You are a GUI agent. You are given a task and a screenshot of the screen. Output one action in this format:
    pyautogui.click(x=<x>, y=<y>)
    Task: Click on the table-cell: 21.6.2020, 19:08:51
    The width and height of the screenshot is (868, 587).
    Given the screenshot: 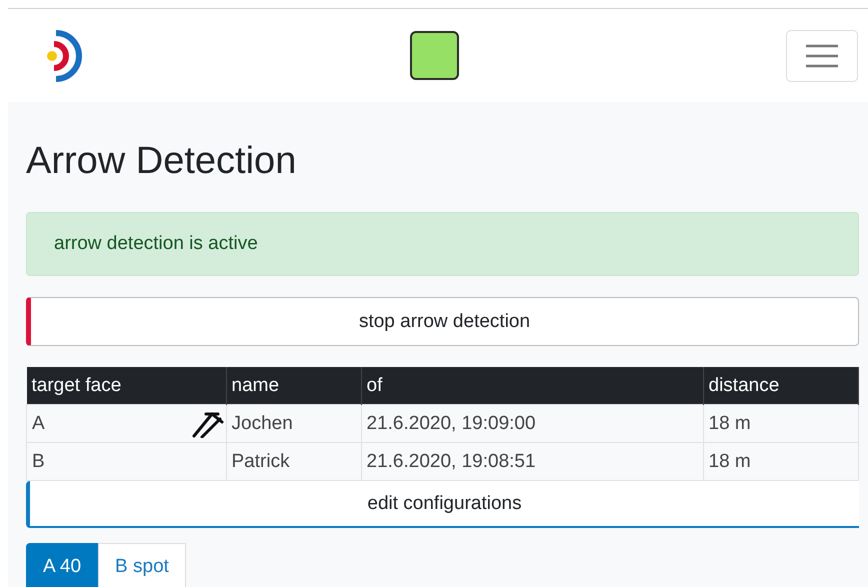 What is the action you would take?
    pyautogui.click(x=532, y=461)
    